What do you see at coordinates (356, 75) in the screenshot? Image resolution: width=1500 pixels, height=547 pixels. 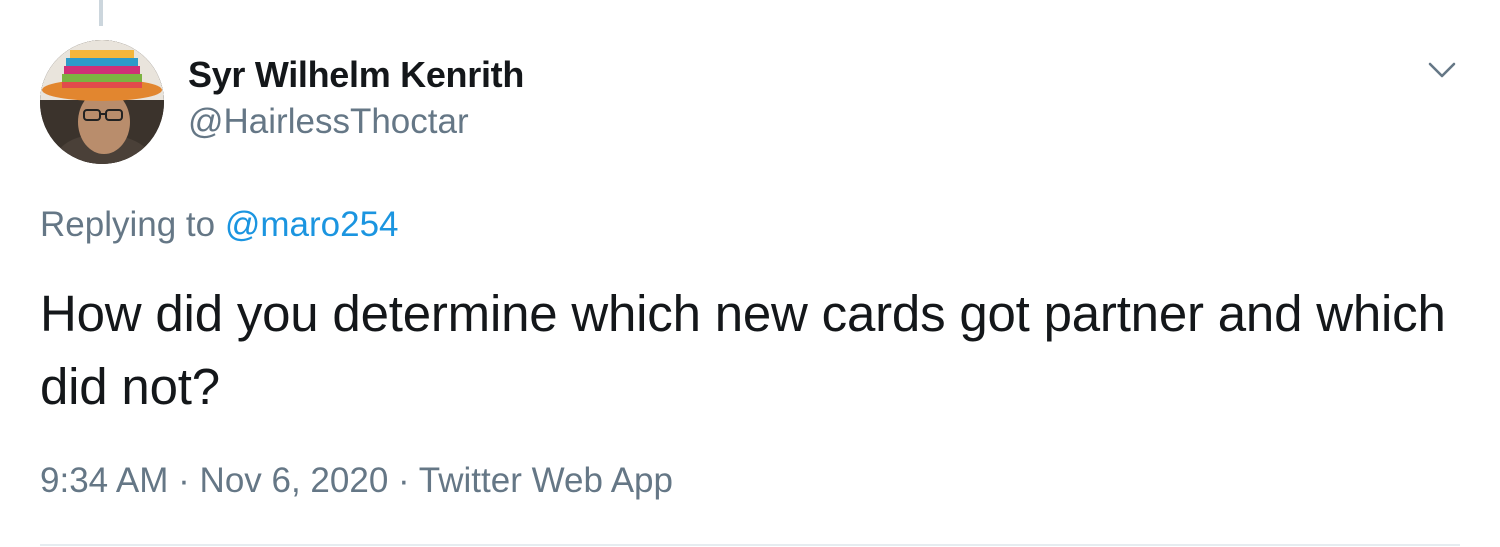 I see `author-display-name: Syr Wilhelm Kenrith` at bounding box center [356, 75].